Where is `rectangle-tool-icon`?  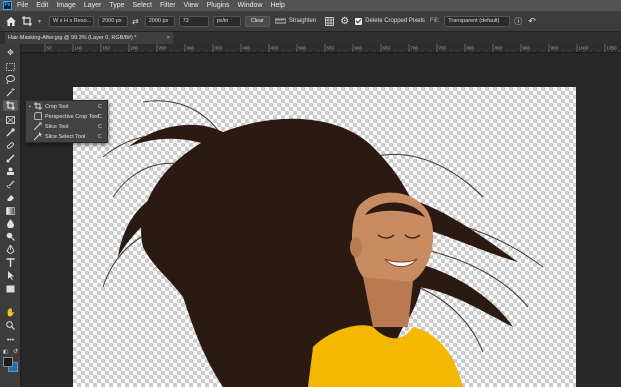 rectangle-tool-icon is located at coordinates (10, 288).